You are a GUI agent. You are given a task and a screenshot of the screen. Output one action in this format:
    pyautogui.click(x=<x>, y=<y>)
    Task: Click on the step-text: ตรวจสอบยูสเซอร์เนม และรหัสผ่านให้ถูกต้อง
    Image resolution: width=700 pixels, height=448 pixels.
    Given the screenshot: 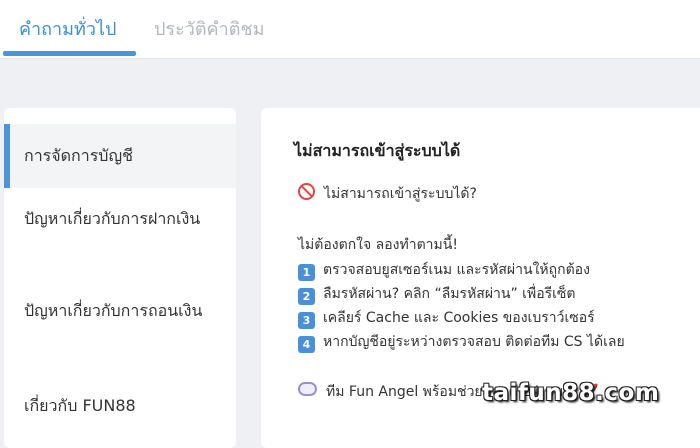 What is the action you would take?
    pyautogui.click(x=456, y=270)
    